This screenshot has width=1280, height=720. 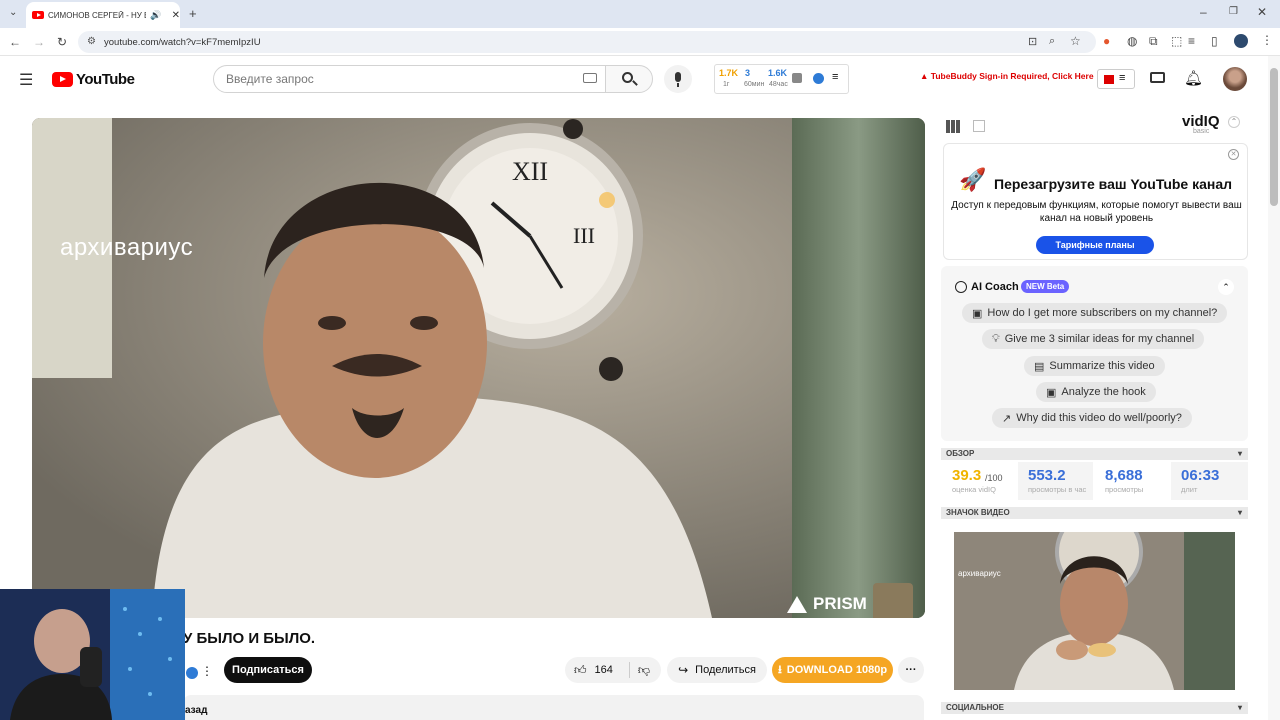 What do you see at coordinates (62, 42) in the screenshot?
I see `reload-icon: ↻` at bounding box center [62, 42].